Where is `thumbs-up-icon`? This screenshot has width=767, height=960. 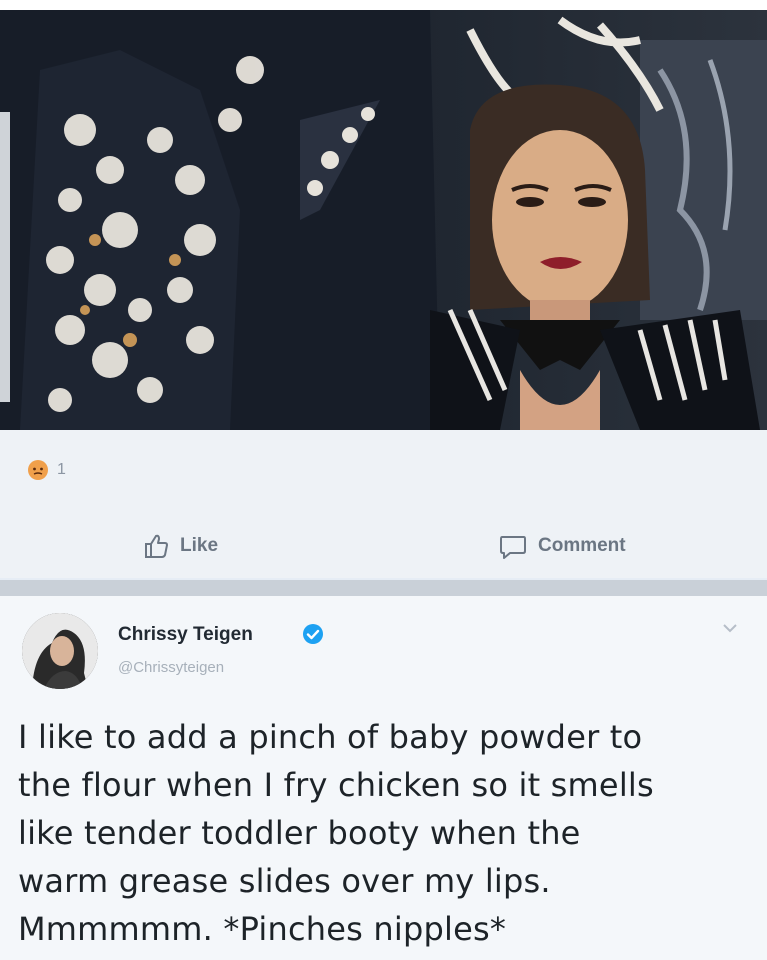
thumbs-up-icon is located at coordinates (156, 546).